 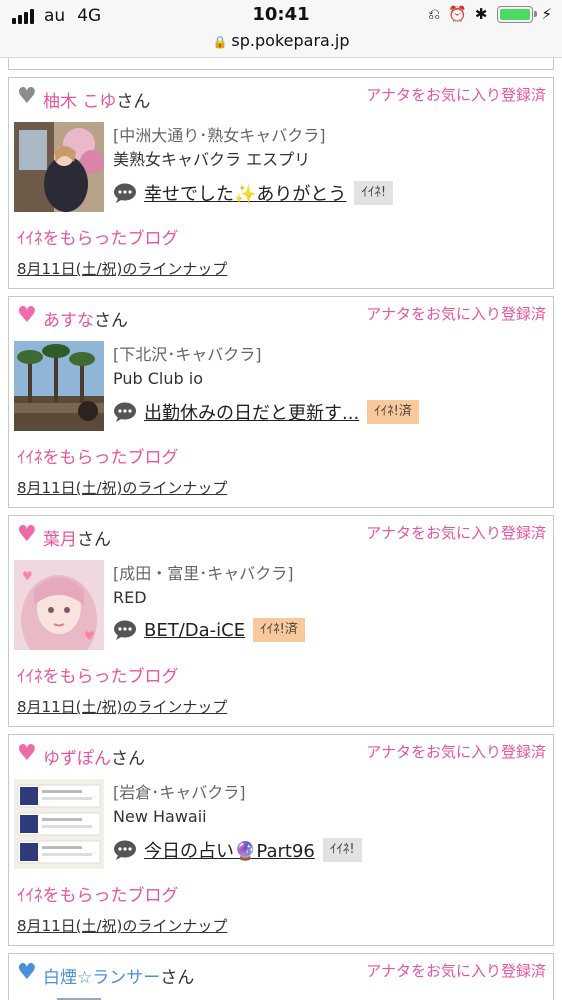 I want to click on cast-name-line: 白煙☆ランサーさん, so click(x=118, y=975).